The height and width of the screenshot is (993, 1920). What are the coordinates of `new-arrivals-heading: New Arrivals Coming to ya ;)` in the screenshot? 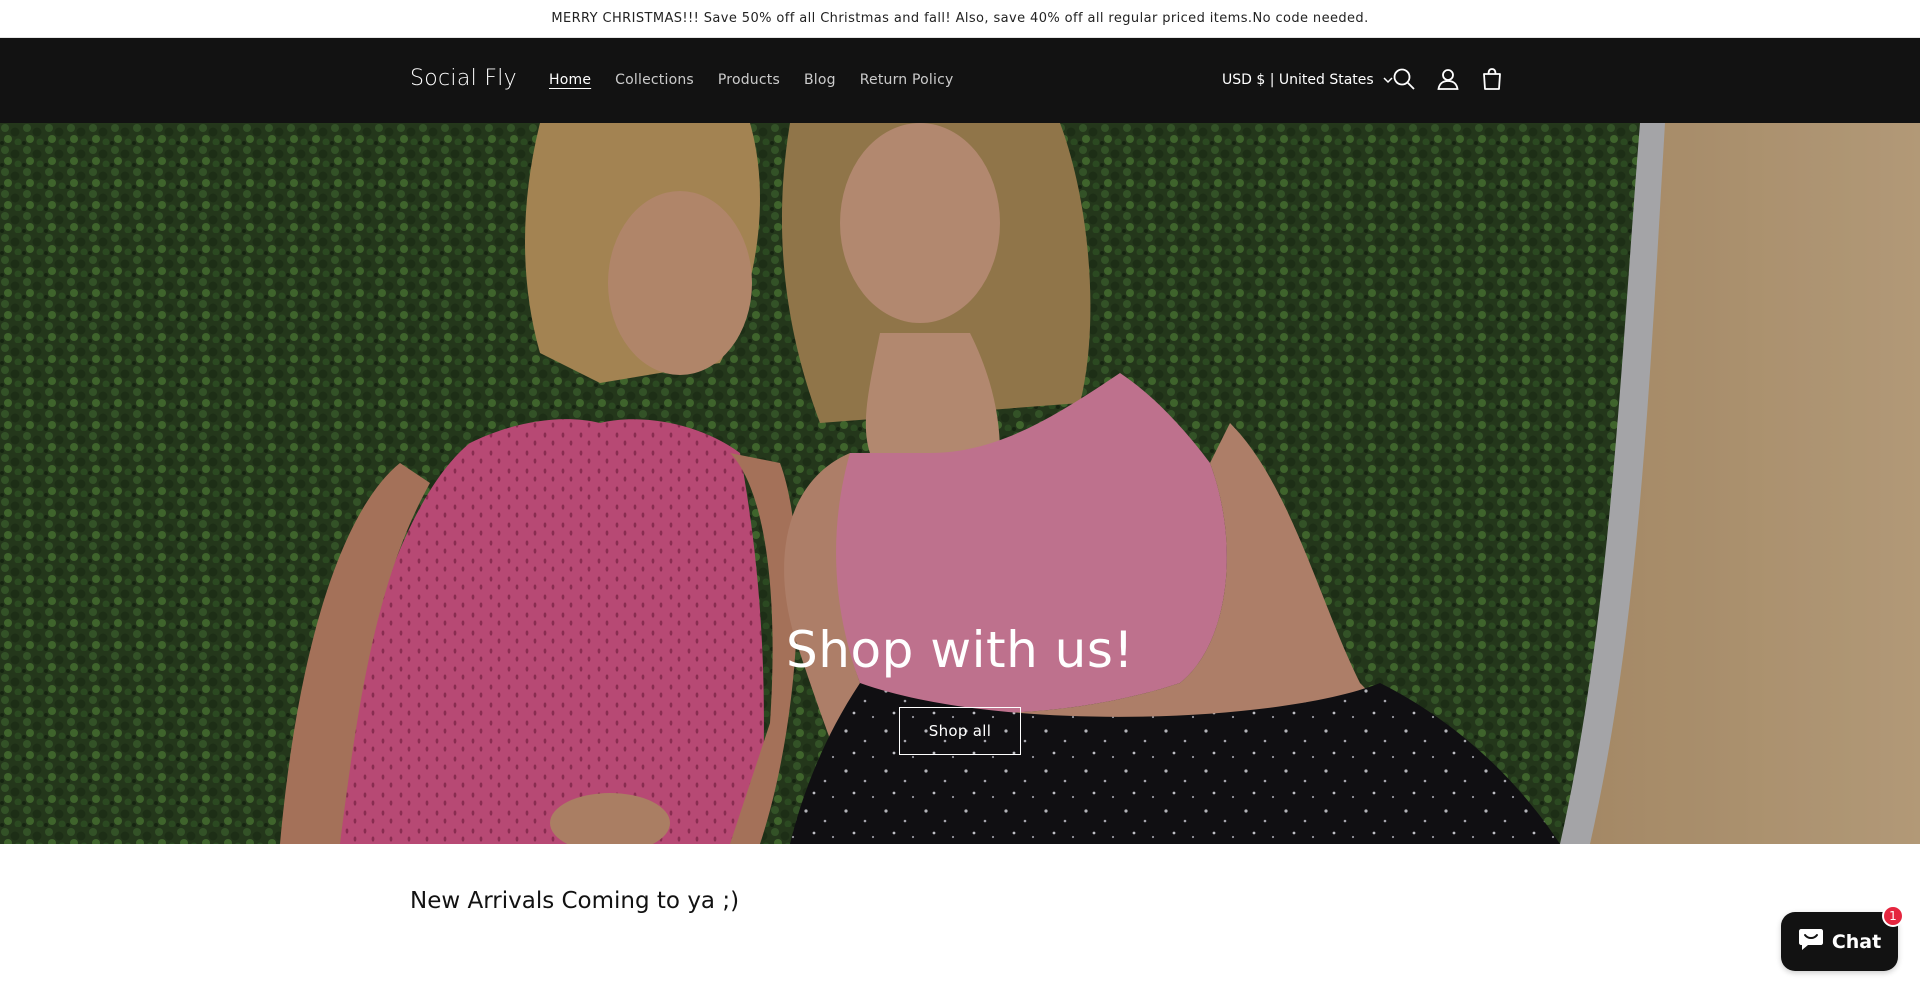 It's located at (575, 901).